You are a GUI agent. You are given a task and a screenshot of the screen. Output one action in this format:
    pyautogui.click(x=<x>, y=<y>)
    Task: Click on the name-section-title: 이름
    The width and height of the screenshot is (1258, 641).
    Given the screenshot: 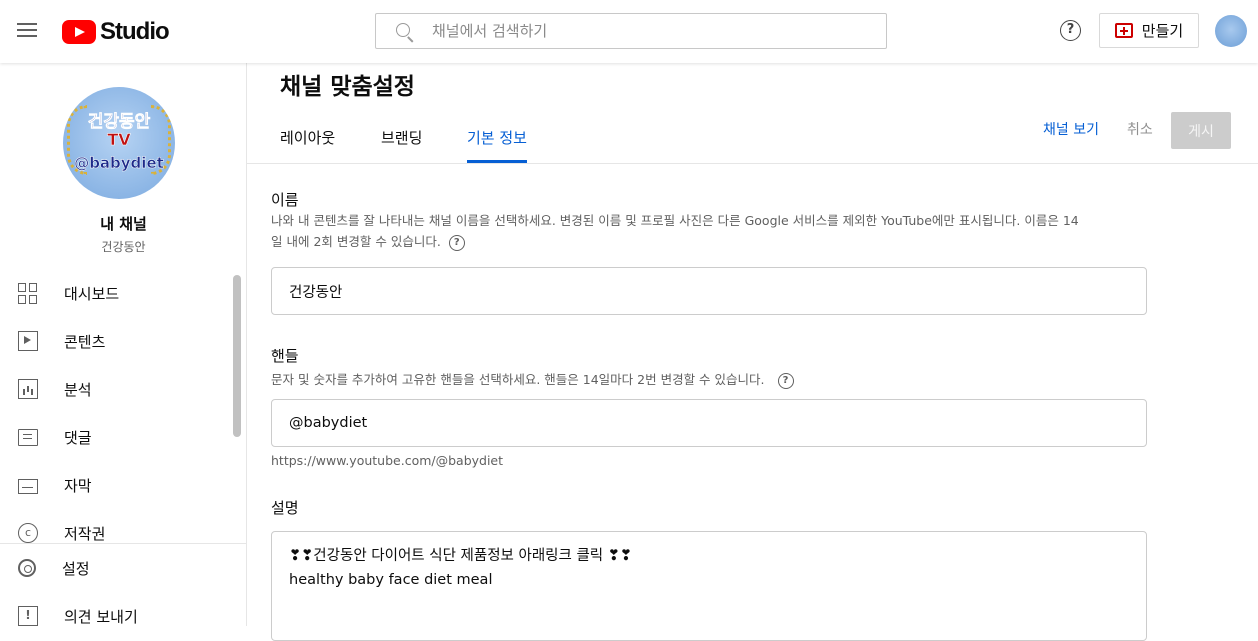 What is the action you would take?
    pyautogui.click(x=285, y=200)
    